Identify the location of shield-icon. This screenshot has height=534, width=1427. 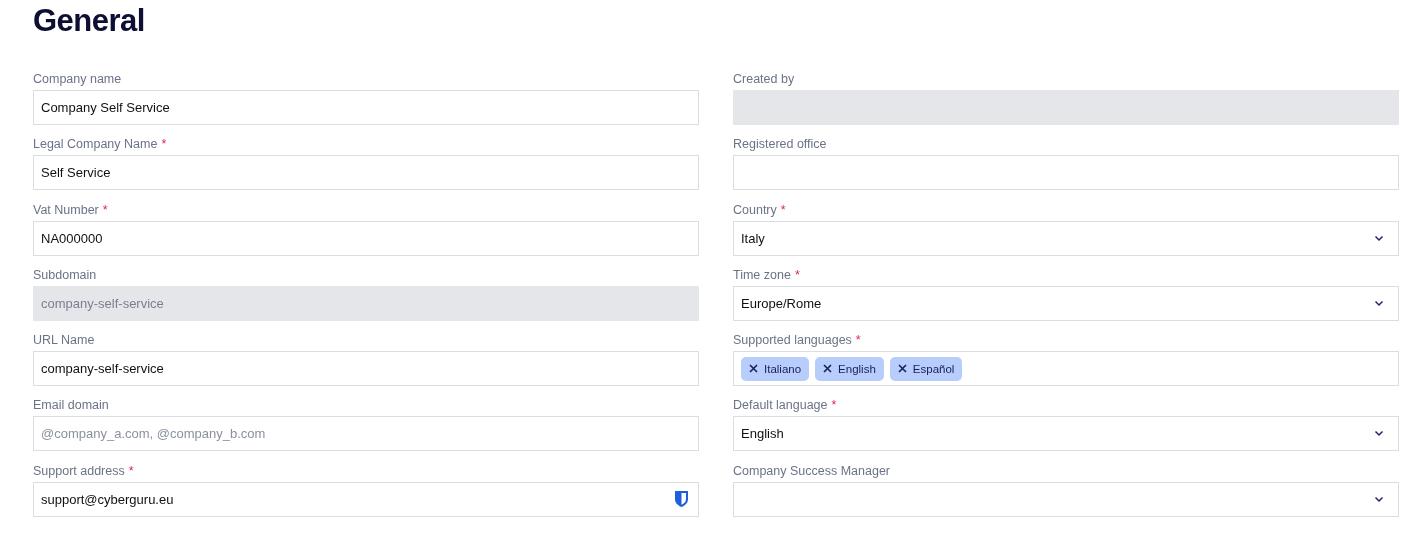
(681, 498).